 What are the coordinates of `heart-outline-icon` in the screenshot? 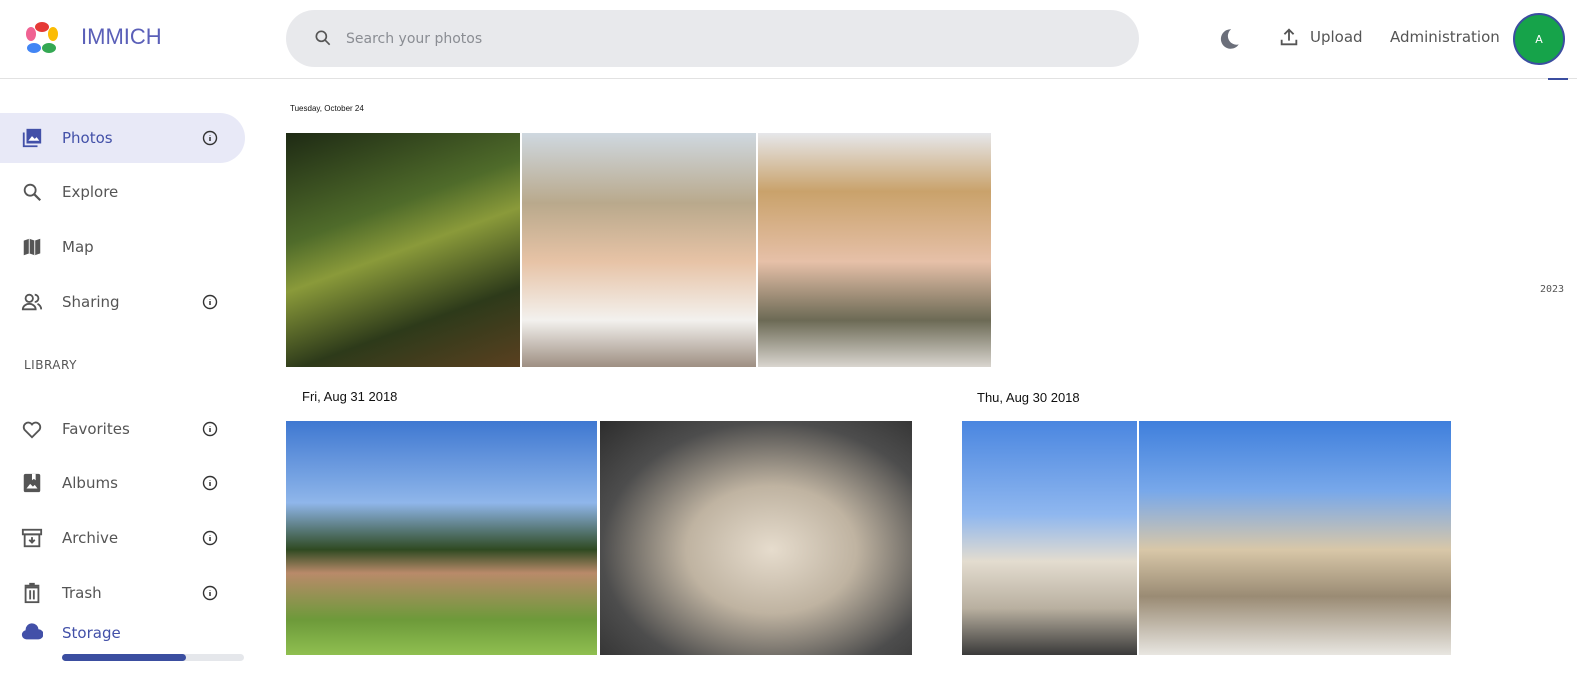 It's located at (32, 430).